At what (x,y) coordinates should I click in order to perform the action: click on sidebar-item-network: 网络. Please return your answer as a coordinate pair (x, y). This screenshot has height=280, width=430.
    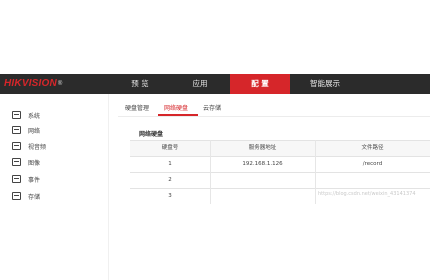
    Looking at the image, I should click on (26, 130).